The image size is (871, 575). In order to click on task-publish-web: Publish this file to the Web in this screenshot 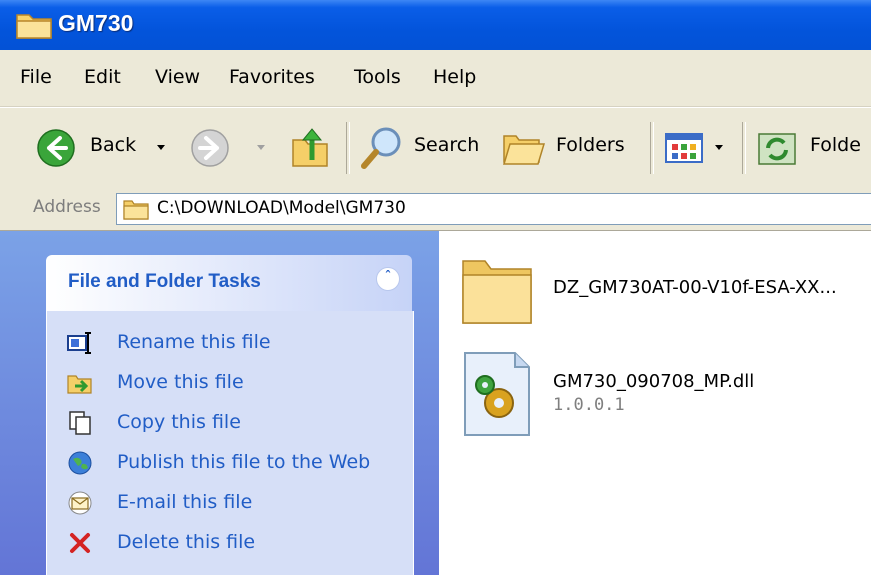, I will do `click(232, 463)`.